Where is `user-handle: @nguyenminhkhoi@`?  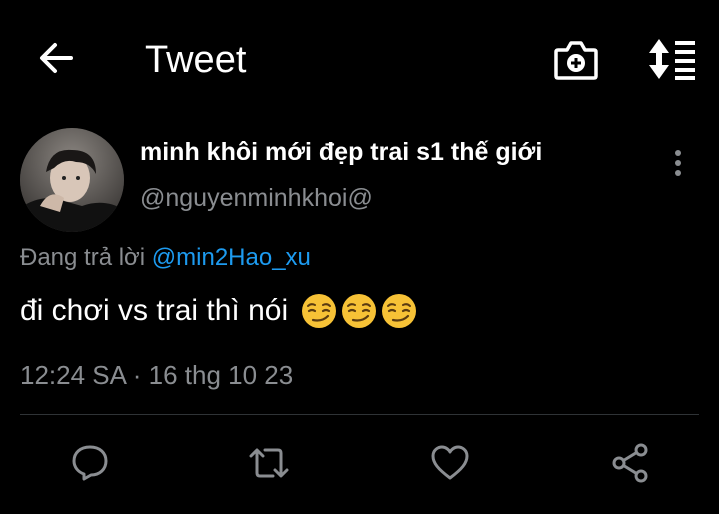
user-handle: @nguyenminhkhoi@ is located at coordinates (256, 198).